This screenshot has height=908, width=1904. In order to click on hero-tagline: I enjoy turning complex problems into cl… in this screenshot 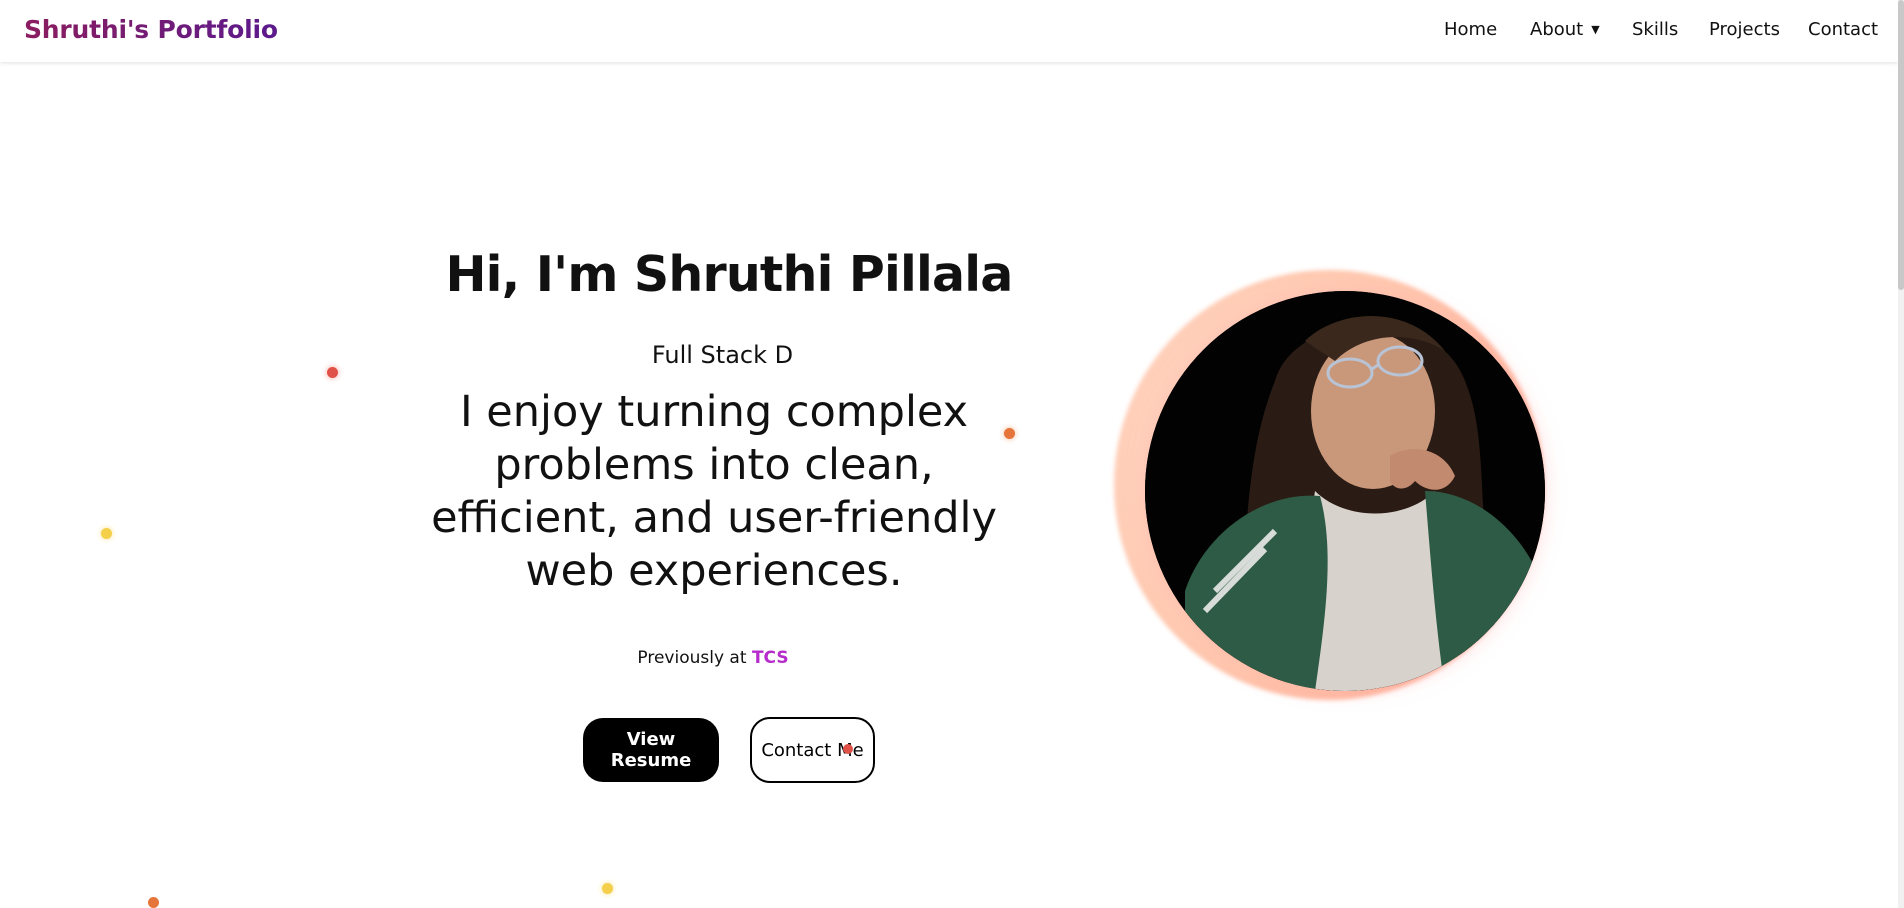, I will do `click(714, 491)`.